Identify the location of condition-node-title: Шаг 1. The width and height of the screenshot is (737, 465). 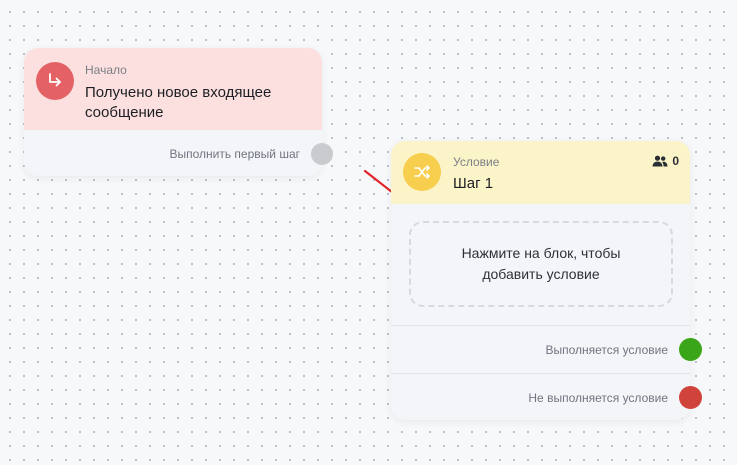
(473, 183).